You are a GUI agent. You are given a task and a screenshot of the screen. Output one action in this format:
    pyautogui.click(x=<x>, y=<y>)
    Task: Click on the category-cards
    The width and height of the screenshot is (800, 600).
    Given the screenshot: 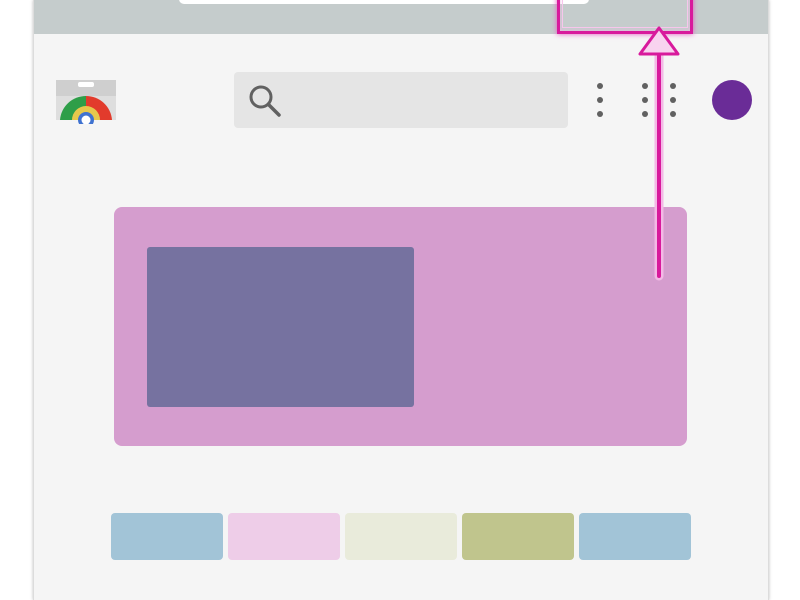 What is the action you would take?
    pyautogui.click(x=400, y=536)
    